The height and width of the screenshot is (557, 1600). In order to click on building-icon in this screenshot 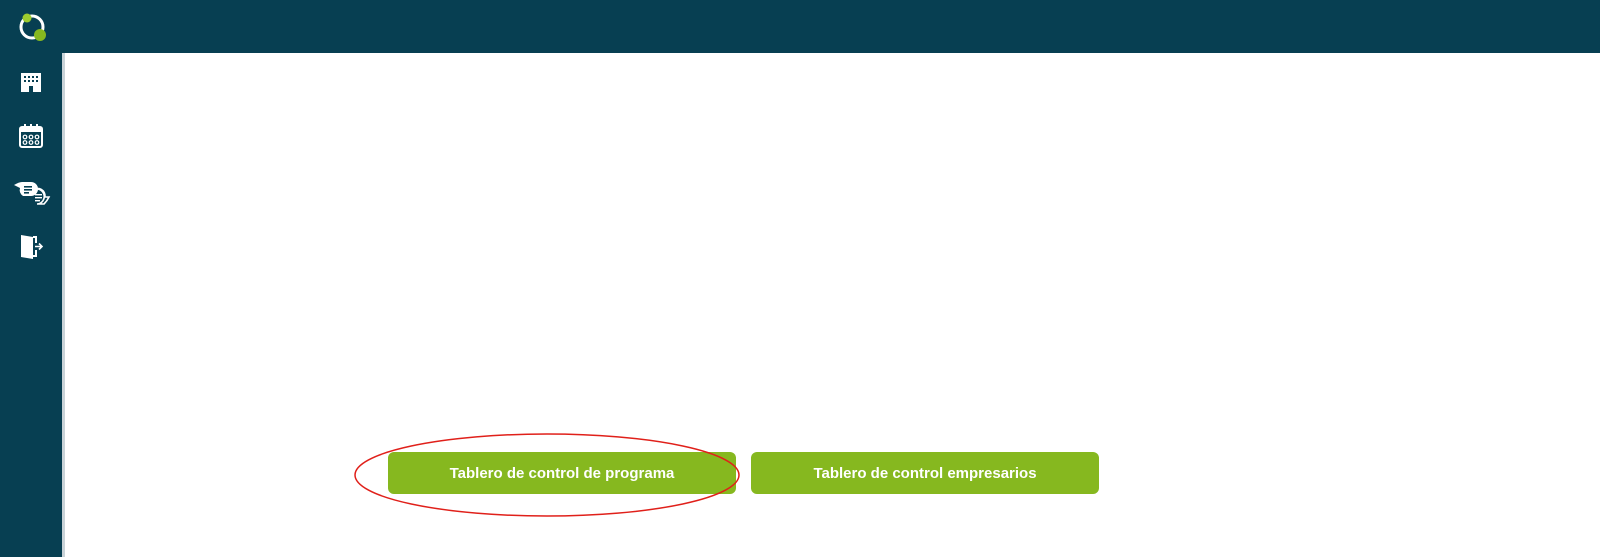, I will do `click(31, 82)`.